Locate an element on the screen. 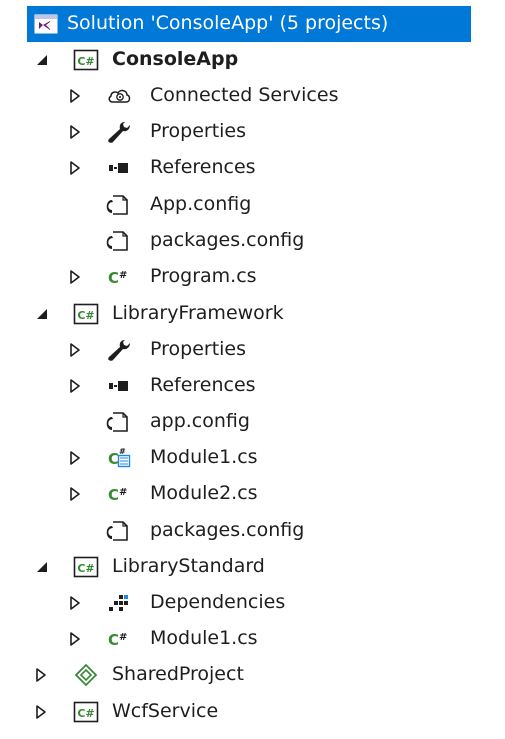  visual-studio-solution-icon is located at coordinates (46, 24).